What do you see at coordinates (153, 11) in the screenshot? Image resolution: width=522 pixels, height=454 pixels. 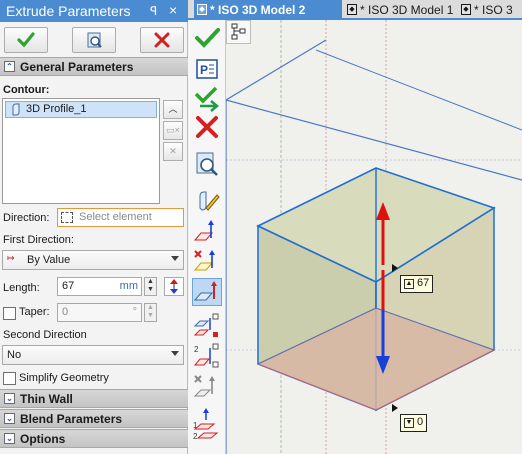 I see `pin-icon: ꟼ` at bounding box center [153, 11].